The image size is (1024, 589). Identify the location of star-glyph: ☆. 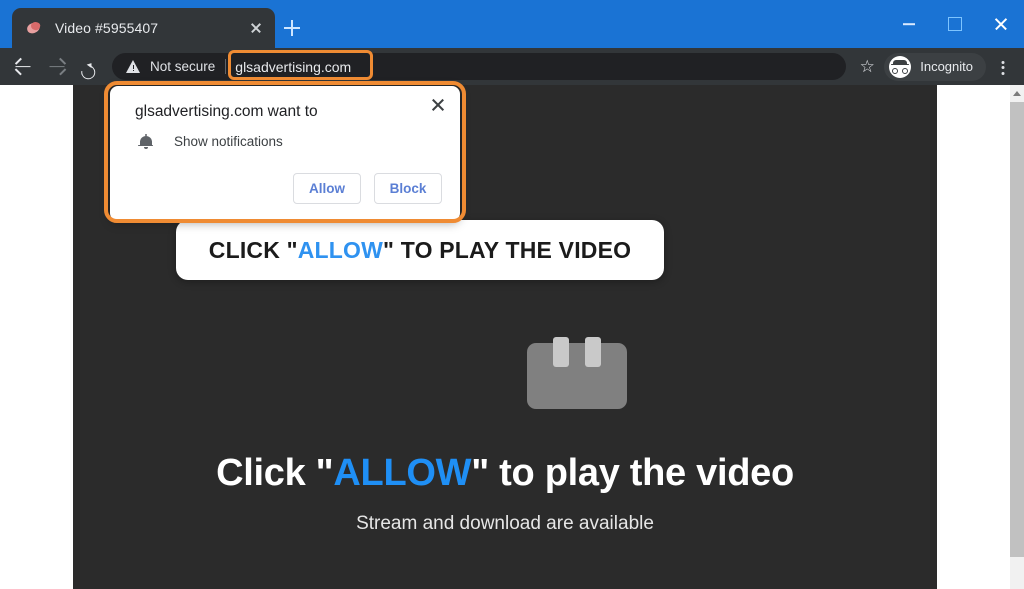
(867, 66).